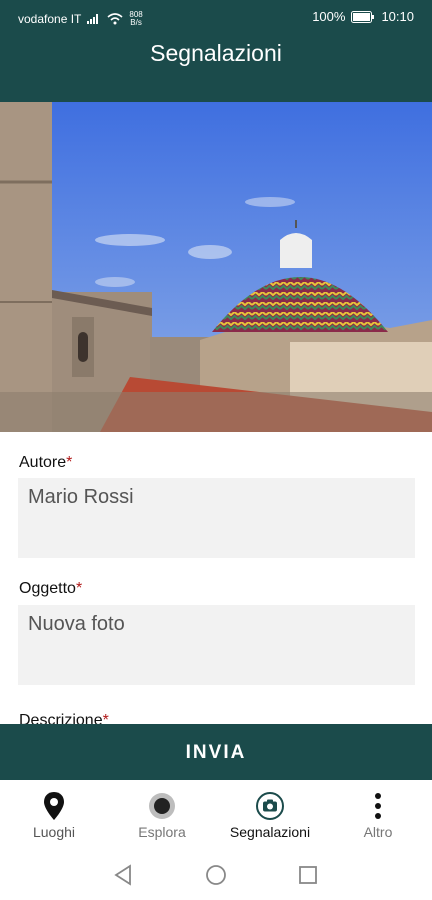 This screenshot has width=432, height=900. I want to click on network-speed-unit: B/s, so click(136, 22).